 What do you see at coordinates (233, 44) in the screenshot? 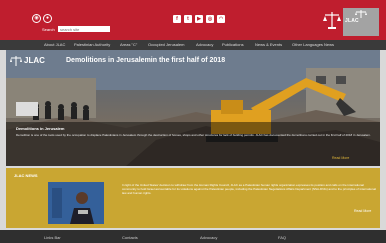
I see `nav-item-publications: Publications` at bounding box center [233, 44].